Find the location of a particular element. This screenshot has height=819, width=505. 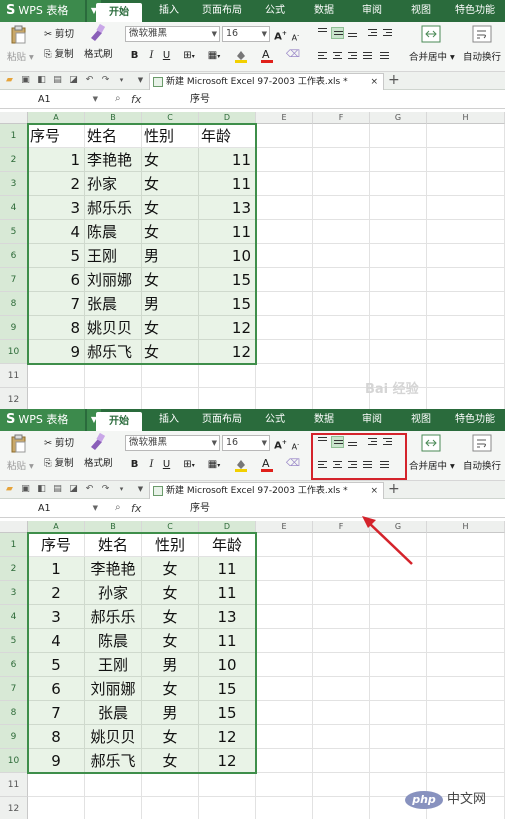

cell-c1: 性别 is located at coordinates (170, 136).